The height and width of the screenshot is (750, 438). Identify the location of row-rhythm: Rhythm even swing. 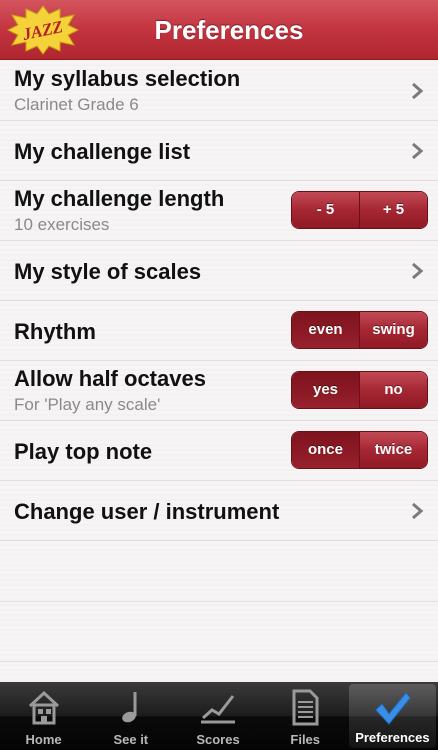
(219, 331).